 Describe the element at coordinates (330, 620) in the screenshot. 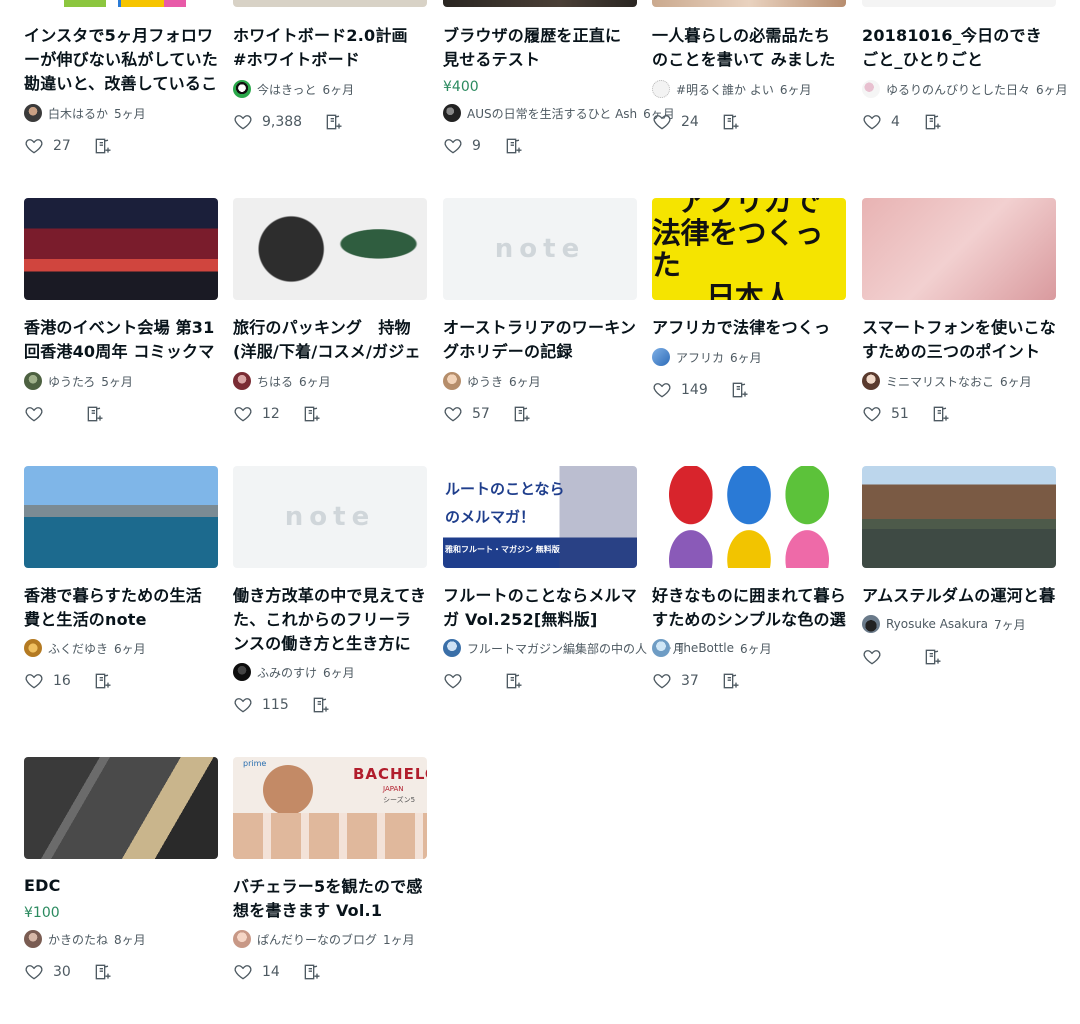

I see `card-title: 働き方改革の中で見えてきた、これからのフリーランスの働き方と生き方について考える` at that location.